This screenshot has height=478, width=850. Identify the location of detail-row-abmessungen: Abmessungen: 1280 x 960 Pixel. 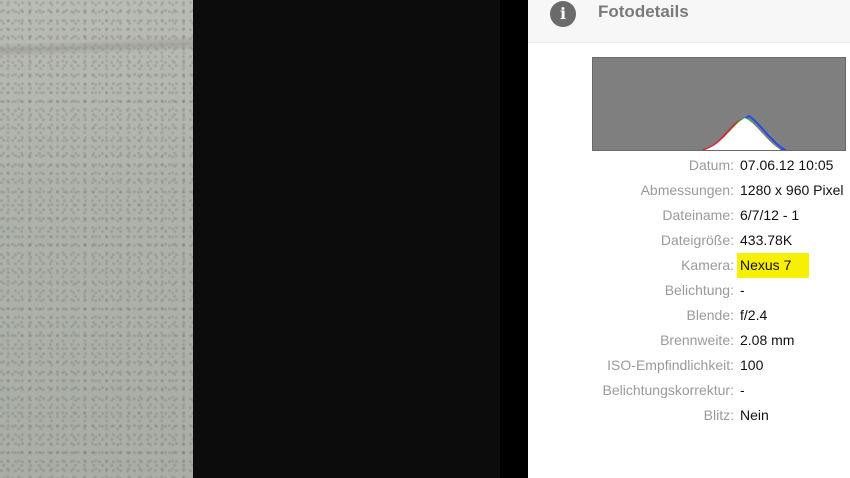
(689, 190).